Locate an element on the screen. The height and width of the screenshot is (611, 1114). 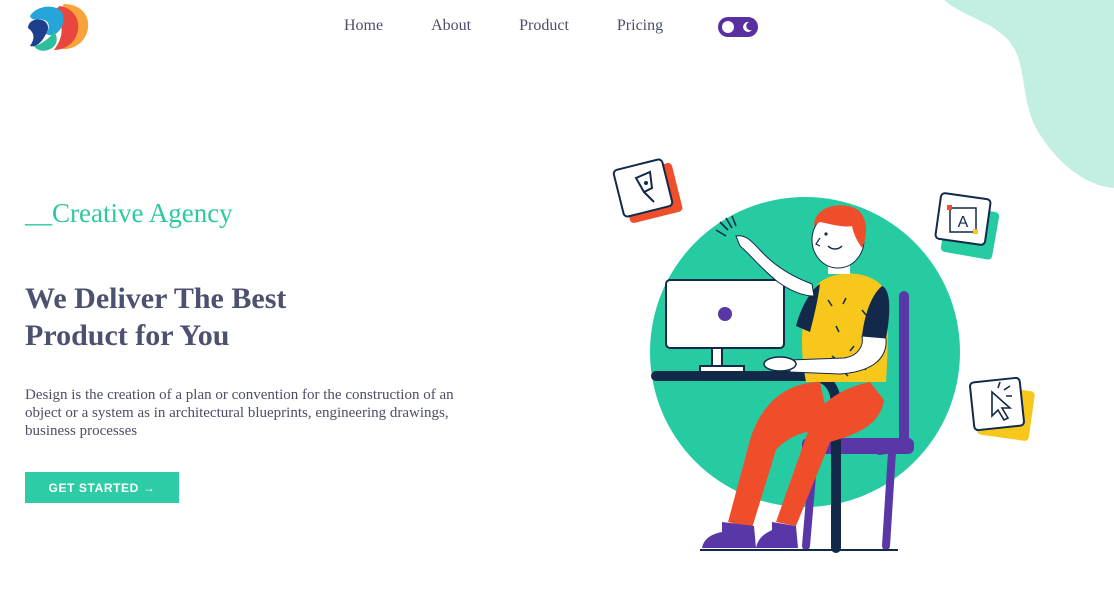
text-tool-letter: A is located at coordinates (963, 222).